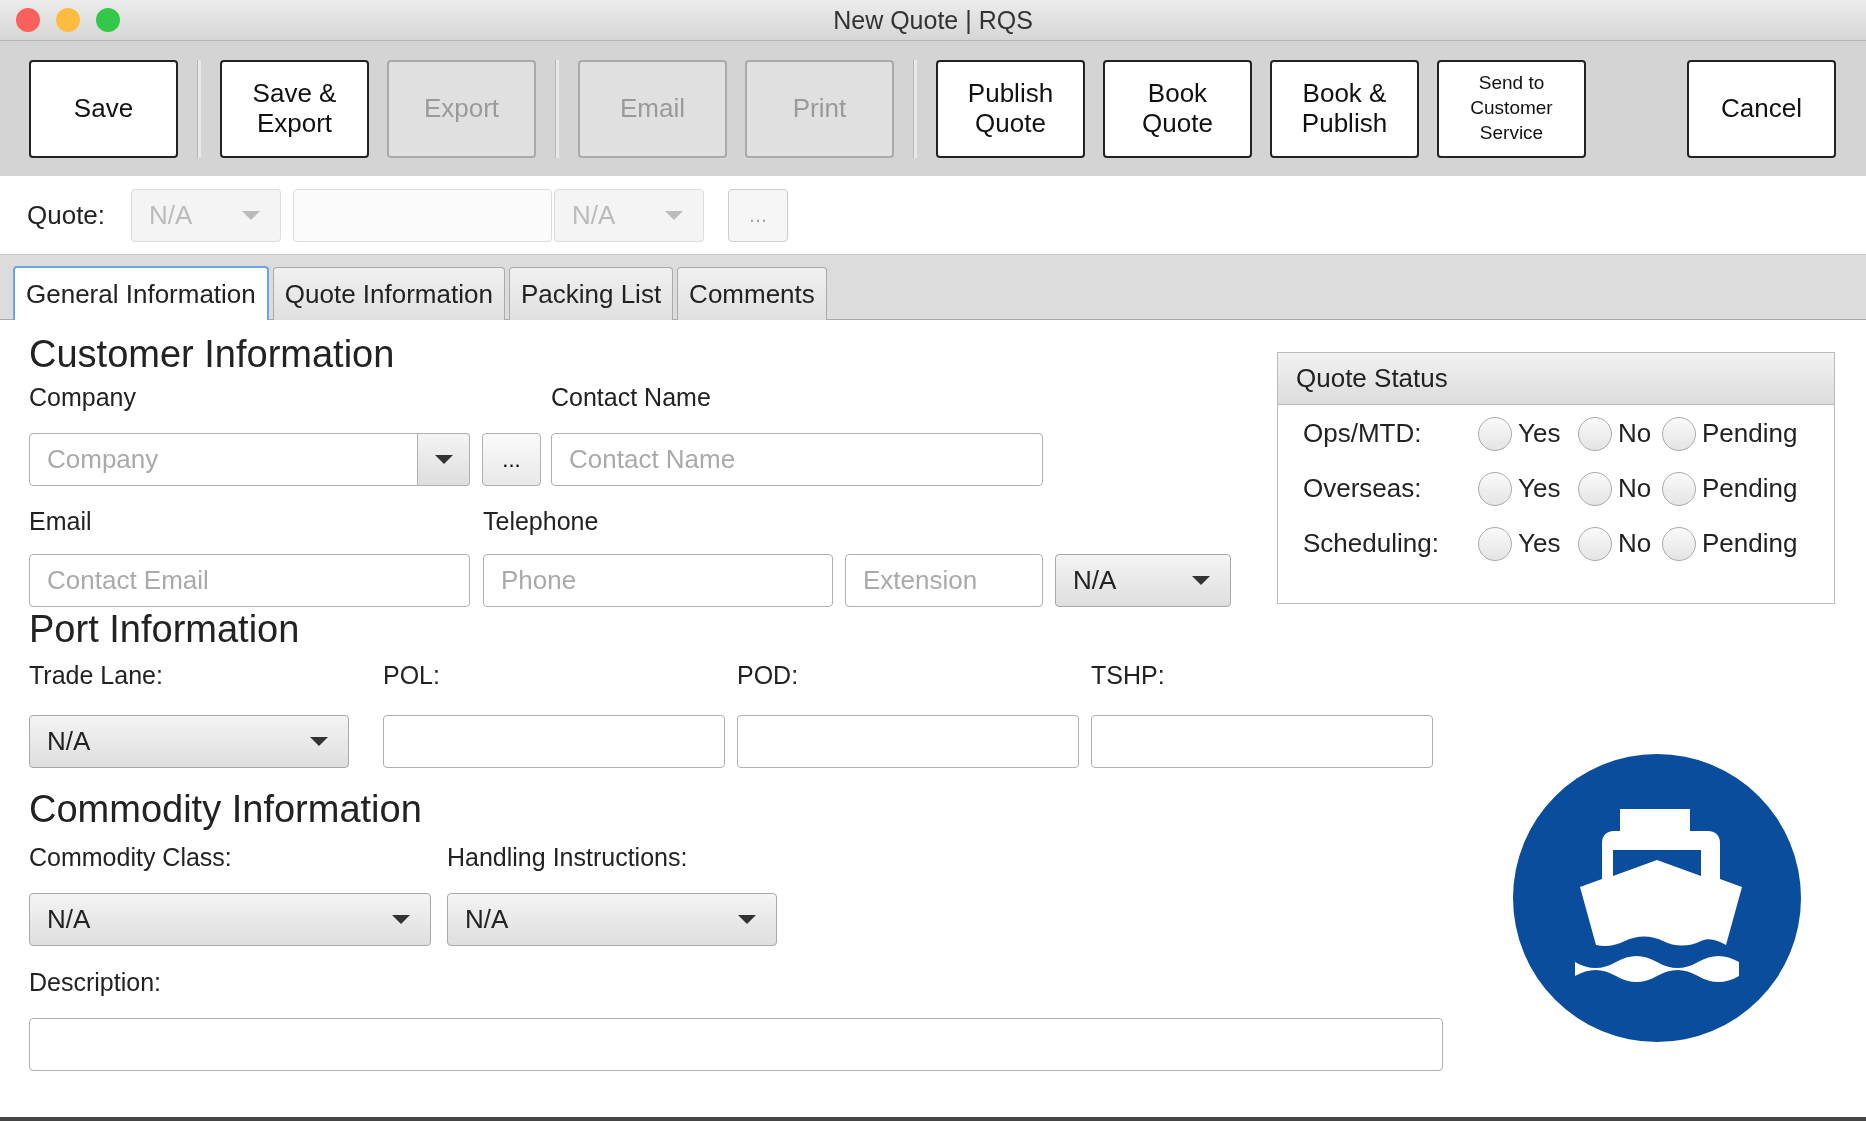 The image size is (1866, 1121). I want to click on handling-instructions-dropdown: N/A, so click(612, 919).